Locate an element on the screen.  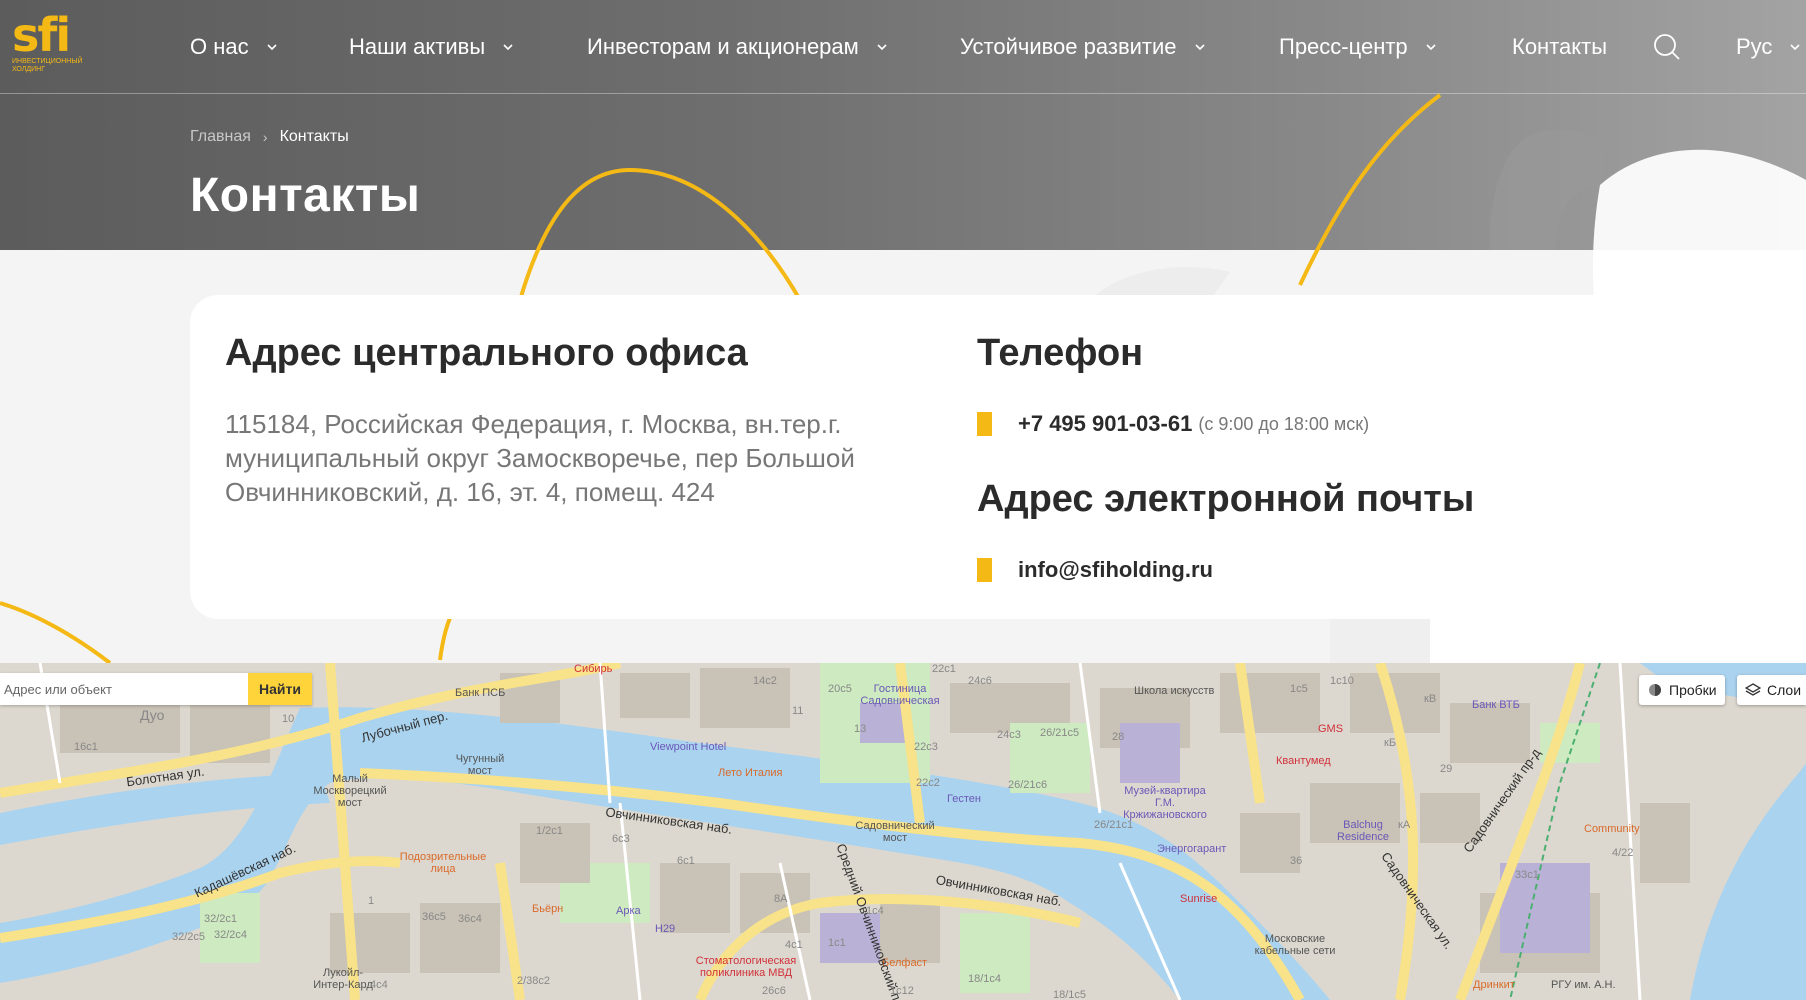
map-label: Школа искусств is located at coordinates (1174, 691).